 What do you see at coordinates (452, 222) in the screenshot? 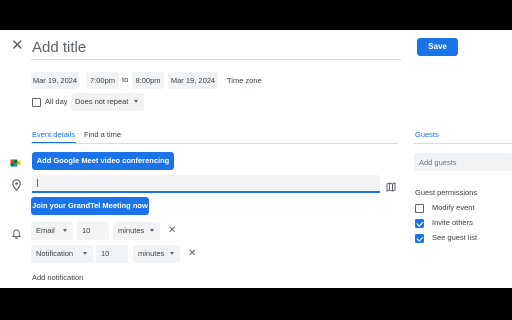
I see `invite-others-label: Invite others` at bounding box center [452, 222].